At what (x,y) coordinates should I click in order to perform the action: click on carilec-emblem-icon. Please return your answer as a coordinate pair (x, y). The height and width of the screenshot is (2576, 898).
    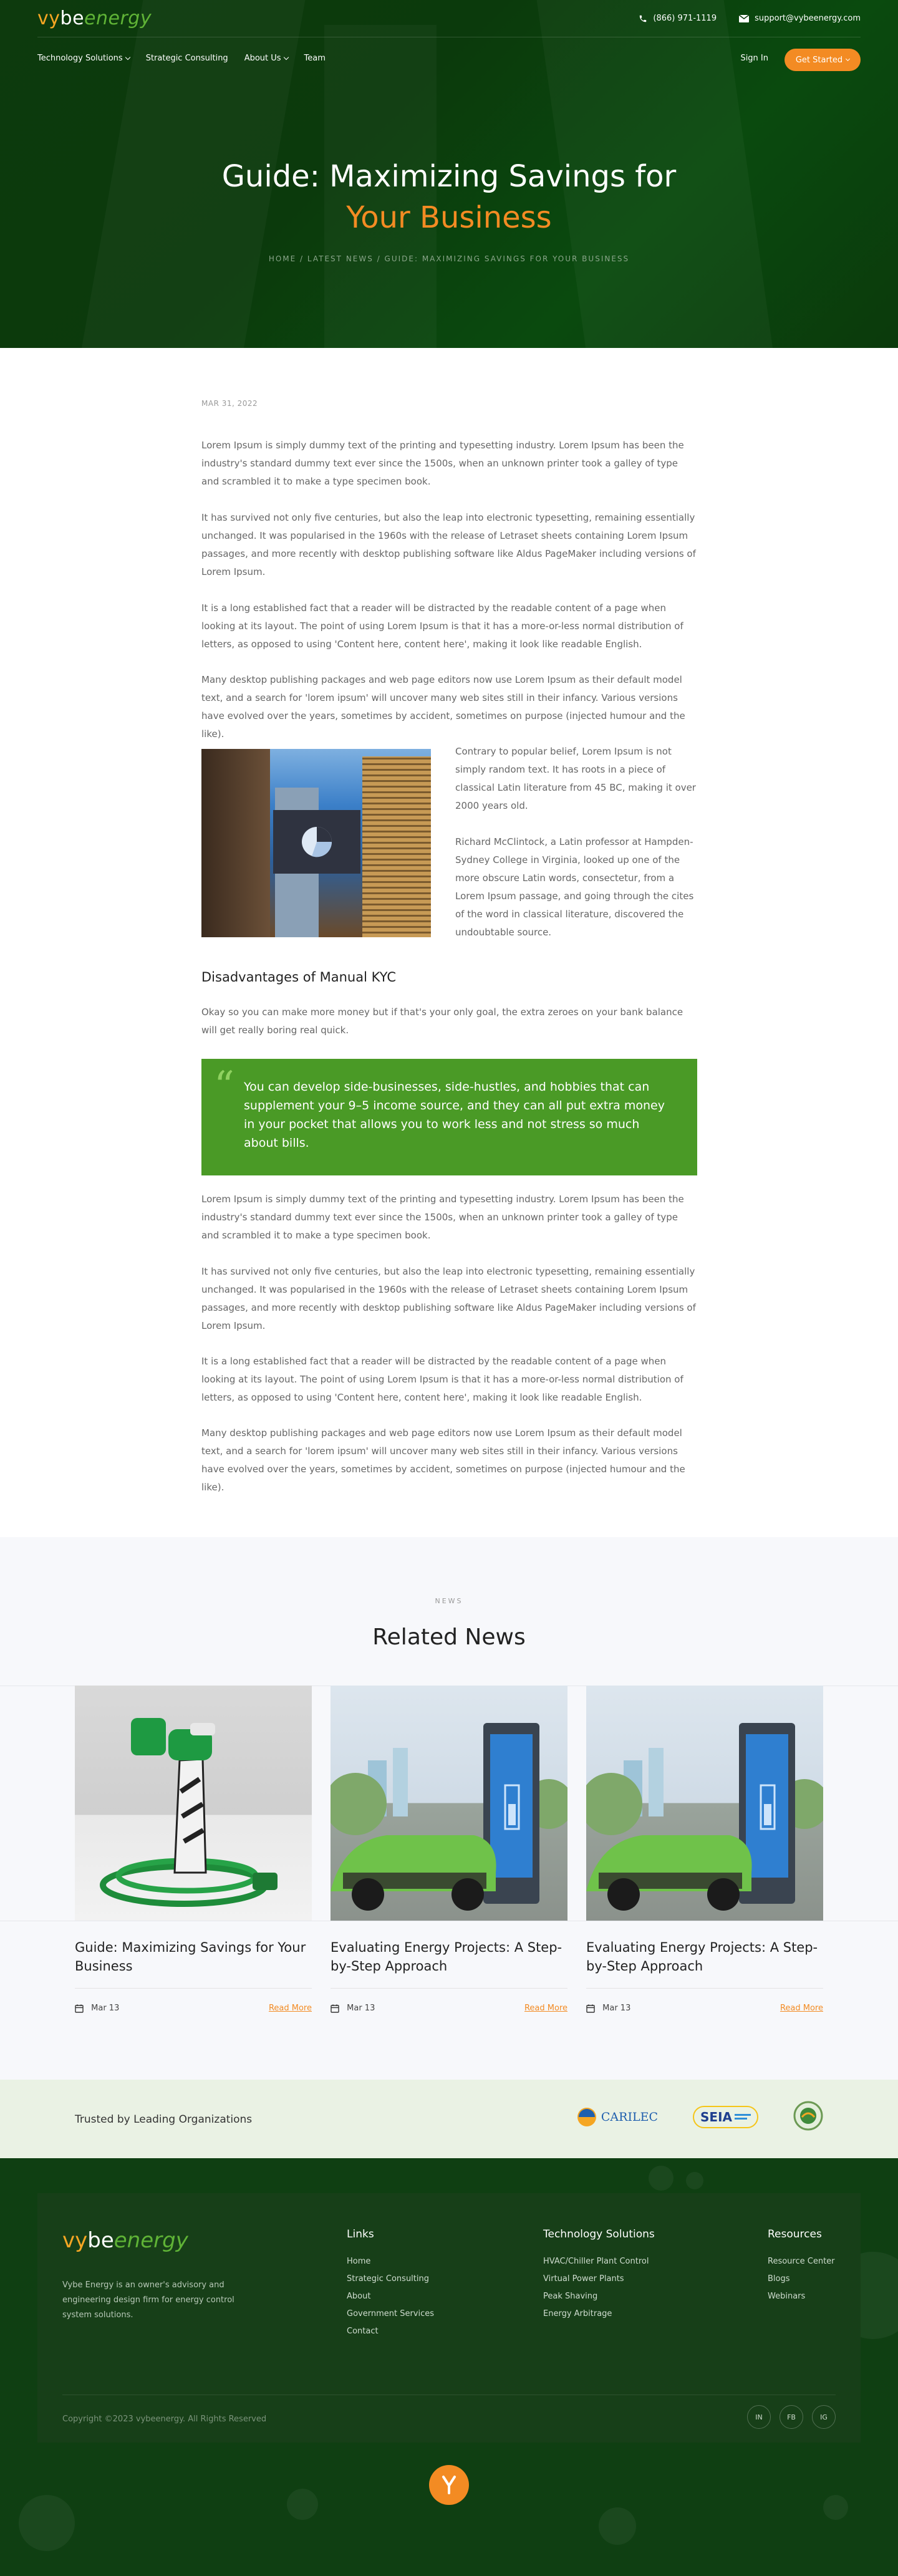
    Looking at the image, I should click on (586, 2117).